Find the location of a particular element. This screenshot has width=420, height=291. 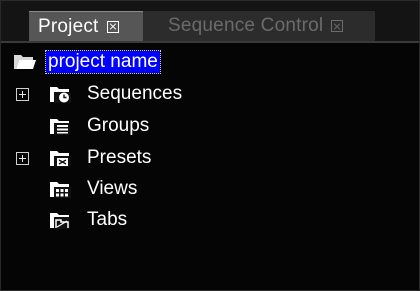

tree-item-groups: Groups is located at coordinates (201, 126).